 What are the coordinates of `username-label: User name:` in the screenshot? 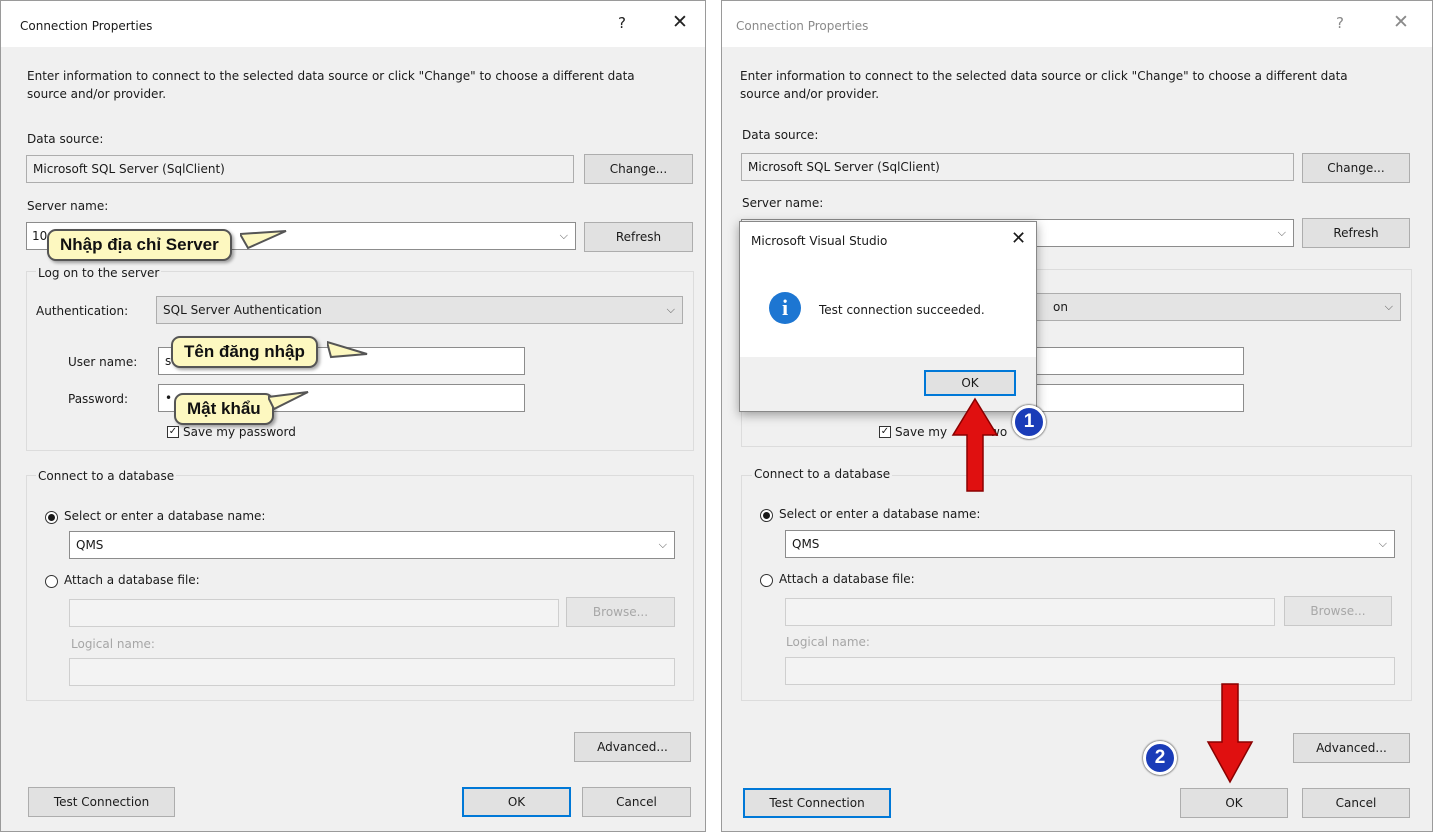 It's located at (103, 362).